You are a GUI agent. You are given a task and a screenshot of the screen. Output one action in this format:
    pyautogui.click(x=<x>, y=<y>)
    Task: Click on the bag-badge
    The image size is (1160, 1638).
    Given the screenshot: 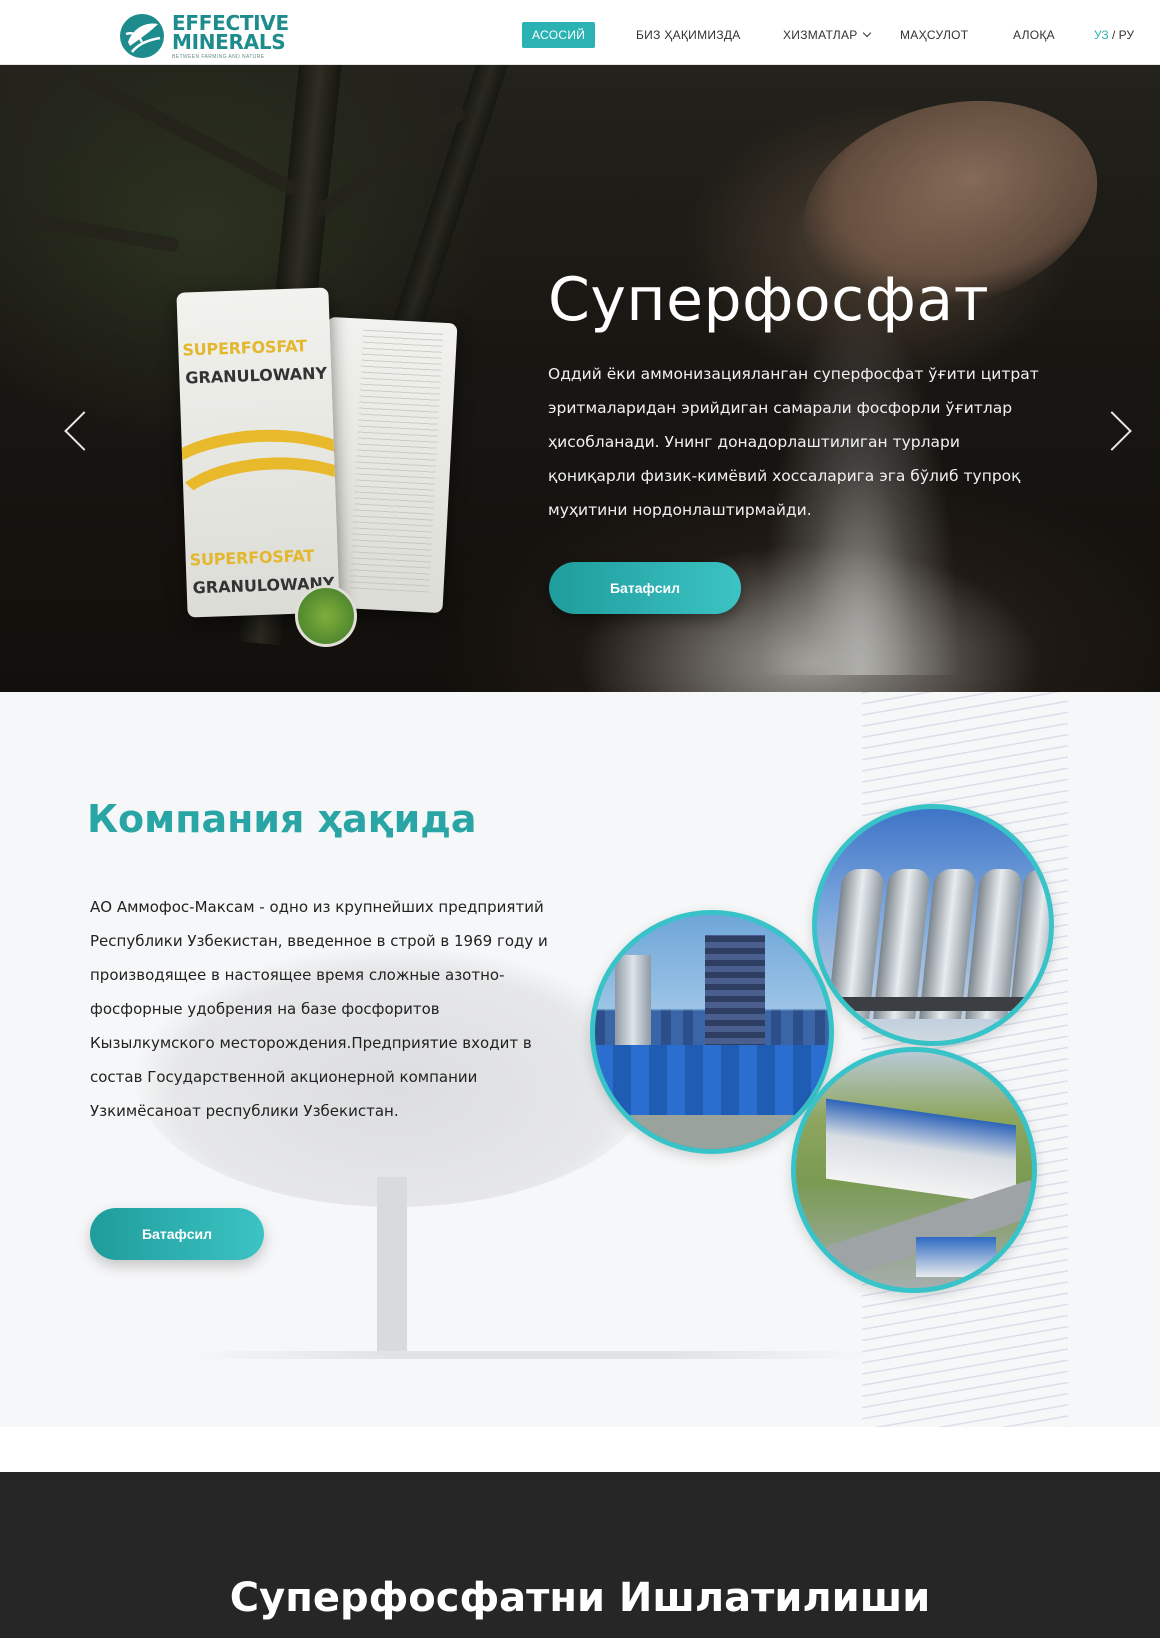 What is the action you would take?
    pyautogui.click(x=326, y=616)
    